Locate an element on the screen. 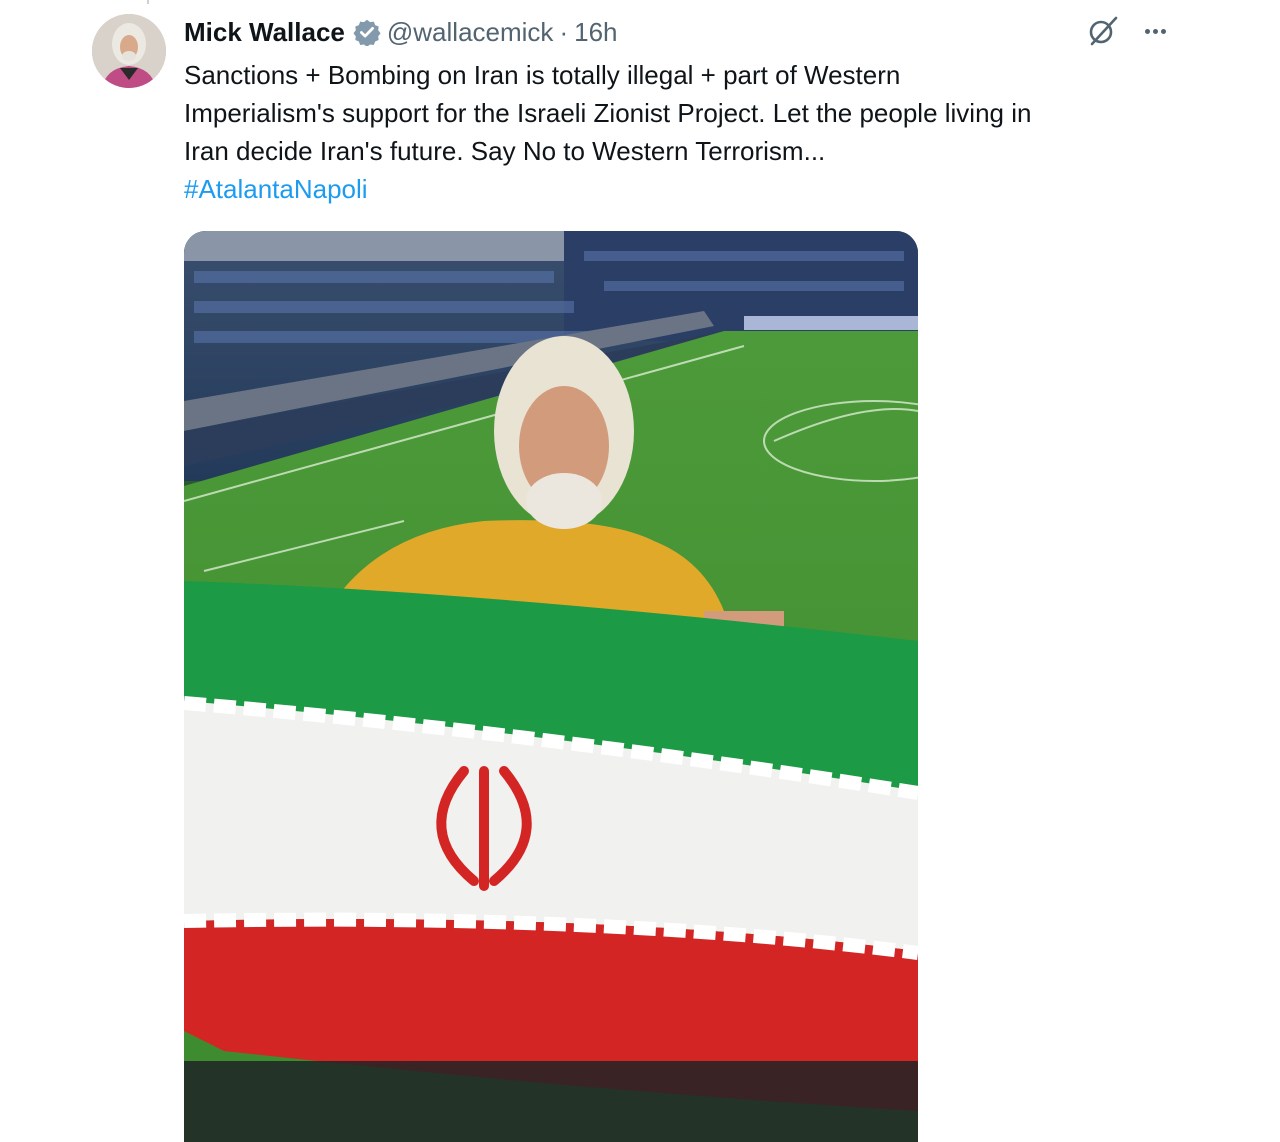 The image size is (1280, 1142). avatar-photo is located at coordinates (129, 51).